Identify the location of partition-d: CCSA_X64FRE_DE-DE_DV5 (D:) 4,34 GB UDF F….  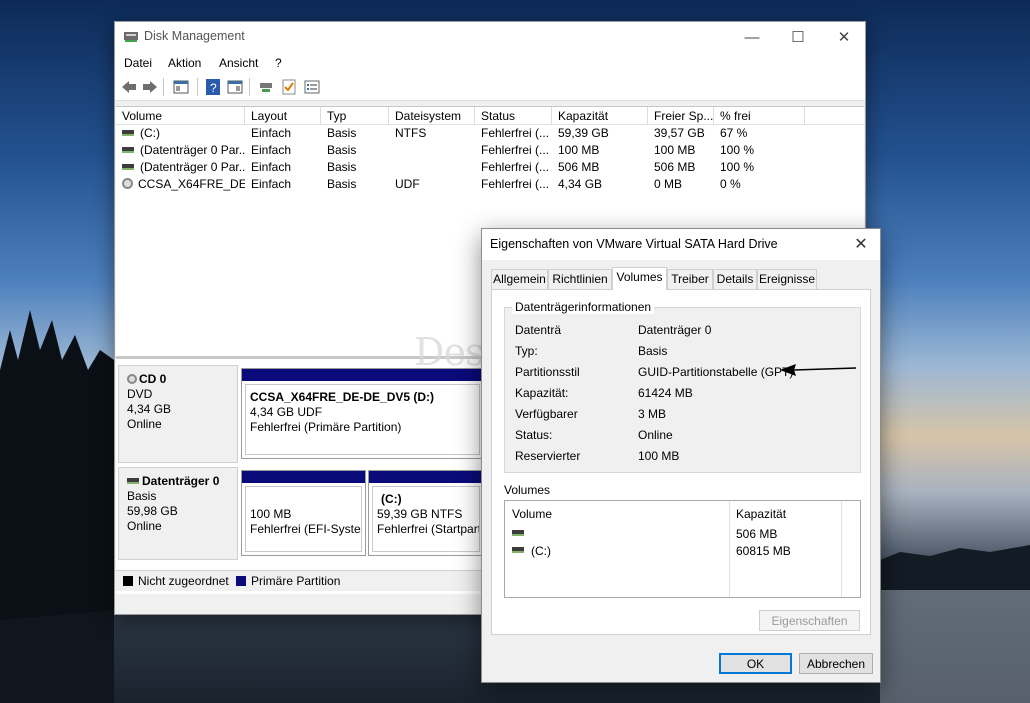
(362, 413).